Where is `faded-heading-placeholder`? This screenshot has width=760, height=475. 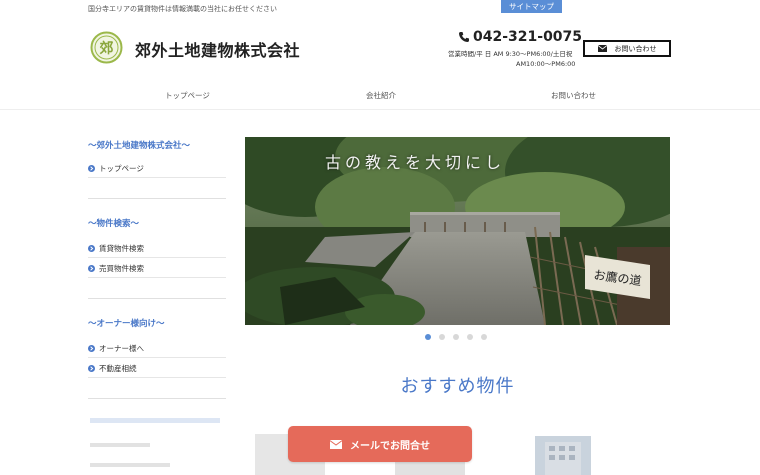 faded-heading-placeholder is located at coordinates (155, 420).